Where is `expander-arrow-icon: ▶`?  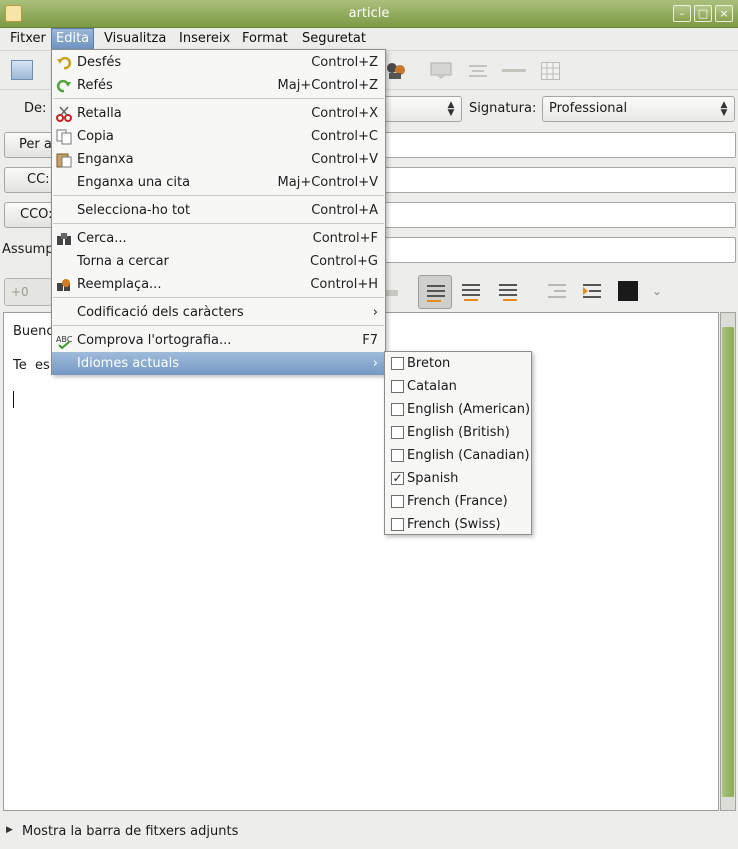 expander-arrow-icon: ▶ is located at coordinates (9, 830).